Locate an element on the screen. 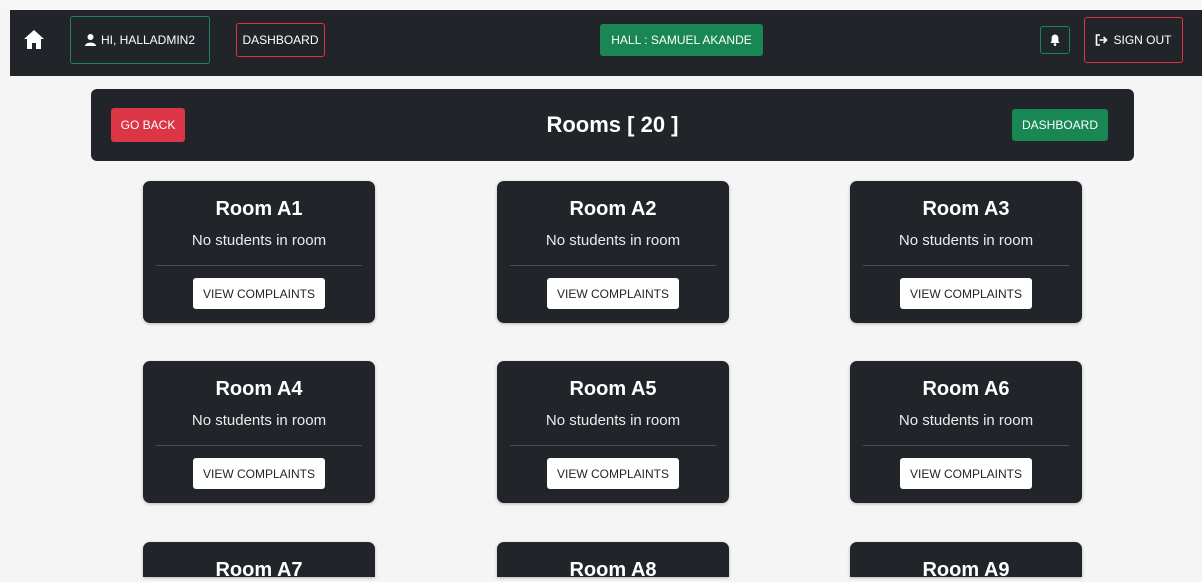 The width and height of the screenshot is (1202, 582). top-strip is located at coordinates (601, 5).